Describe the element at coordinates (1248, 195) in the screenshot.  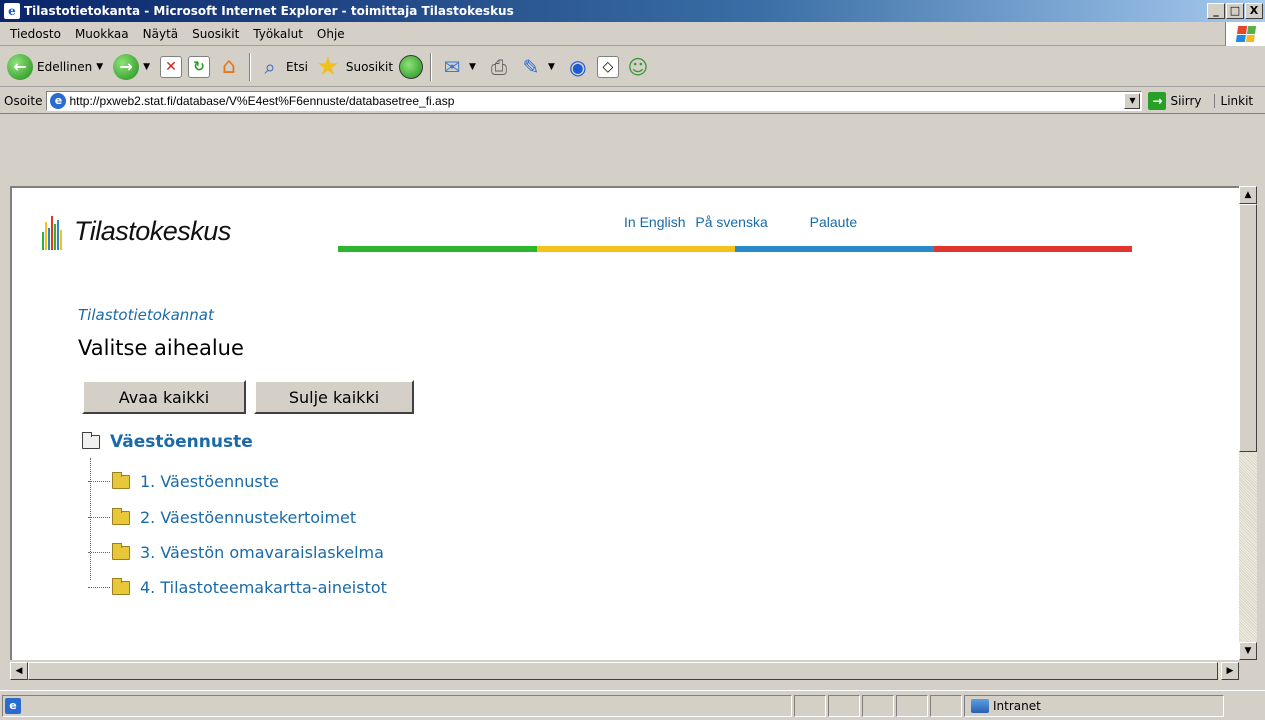
I see `scroll-up-icon: ▲` at that location.